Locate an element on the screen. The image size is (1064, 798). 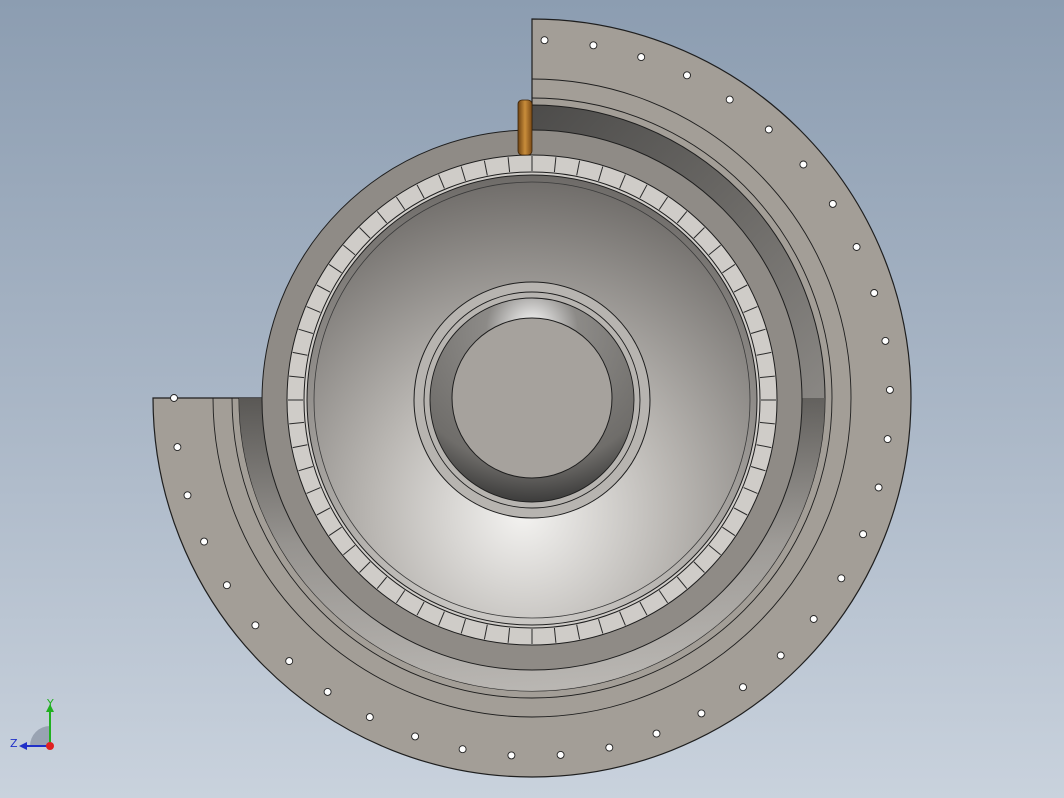
hub-face is located at coordinates (532, 398).